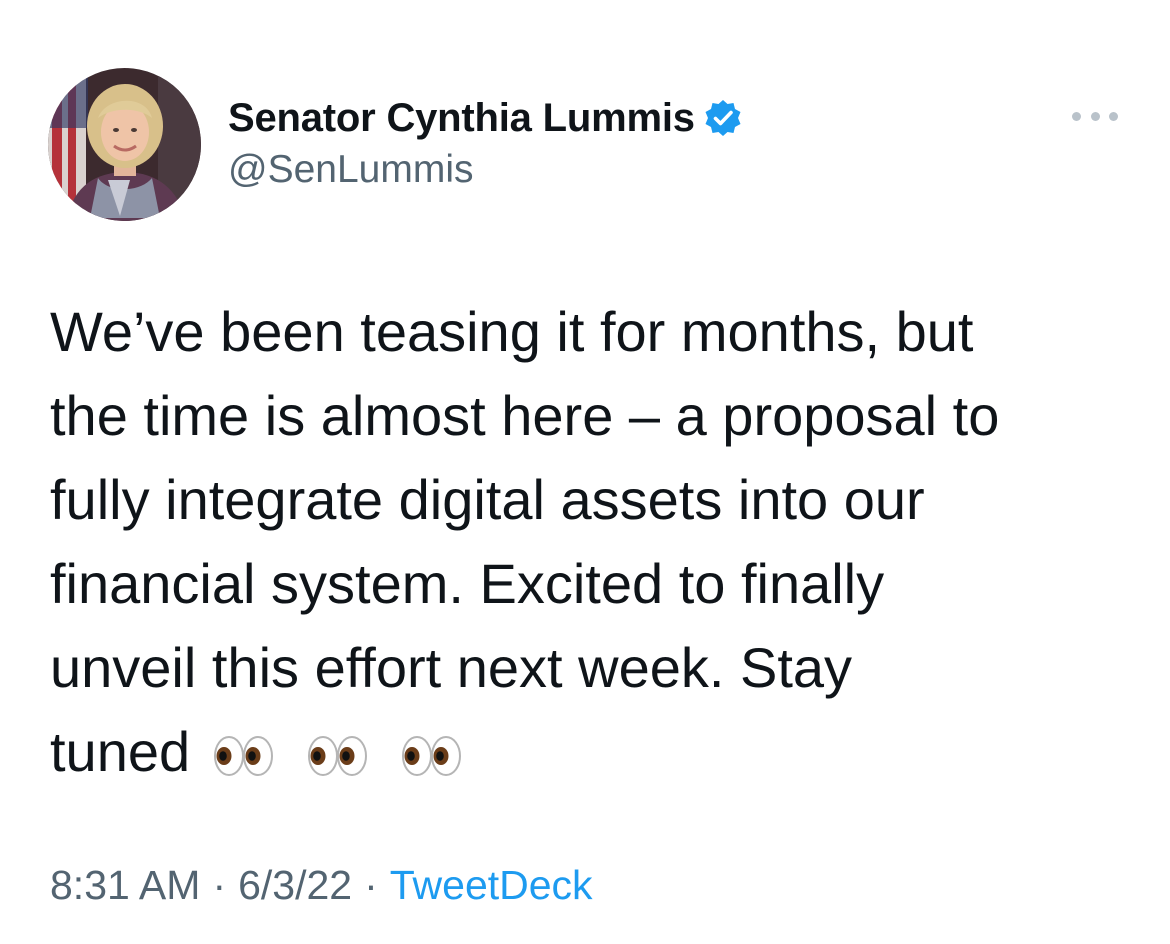 This screenshot has width=1170, height=944. Describe the element at coordinates (467, 583) in the screenshot. I see `tweet-text-line: financial system. Excited to finally` at that location.